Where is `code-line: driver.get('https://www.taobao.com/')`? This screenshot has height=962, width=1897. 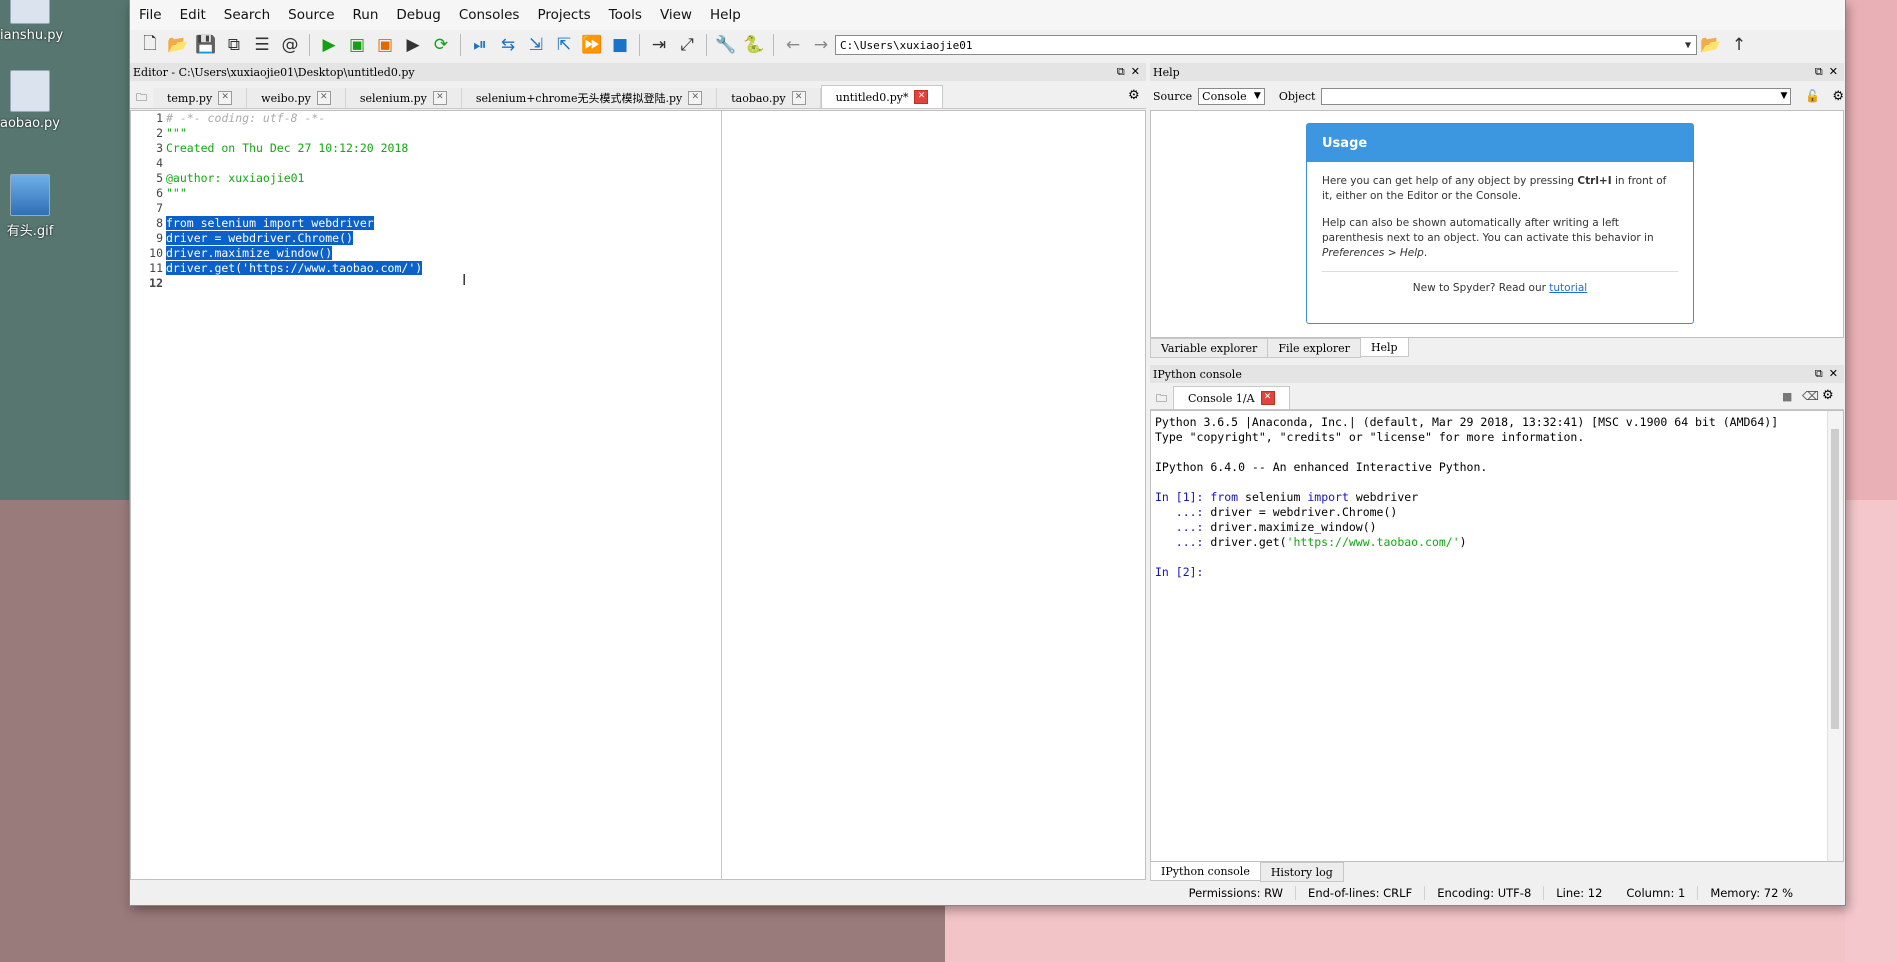
code-line: driver.get('https://www.taobao.com/') is located at coordinates (294, 268).